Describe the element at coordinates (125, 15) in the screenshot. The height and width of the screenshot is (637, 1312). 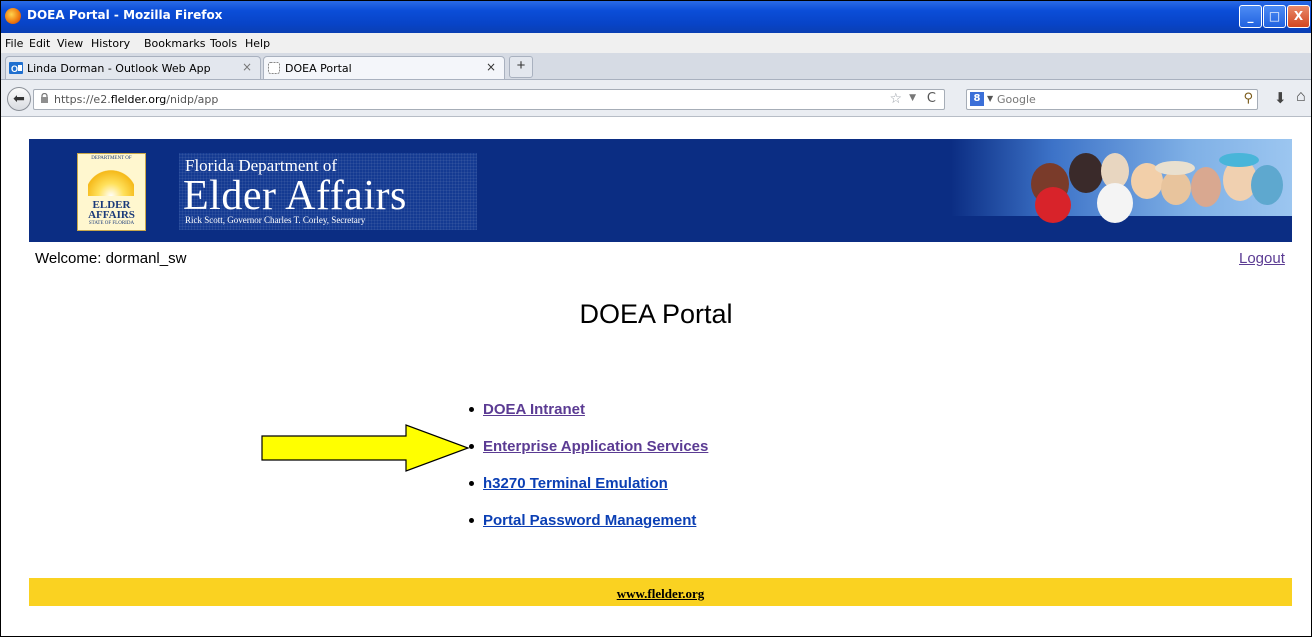
I see `window-title: DOEA Portal - Mozilla Firefox` at that location.